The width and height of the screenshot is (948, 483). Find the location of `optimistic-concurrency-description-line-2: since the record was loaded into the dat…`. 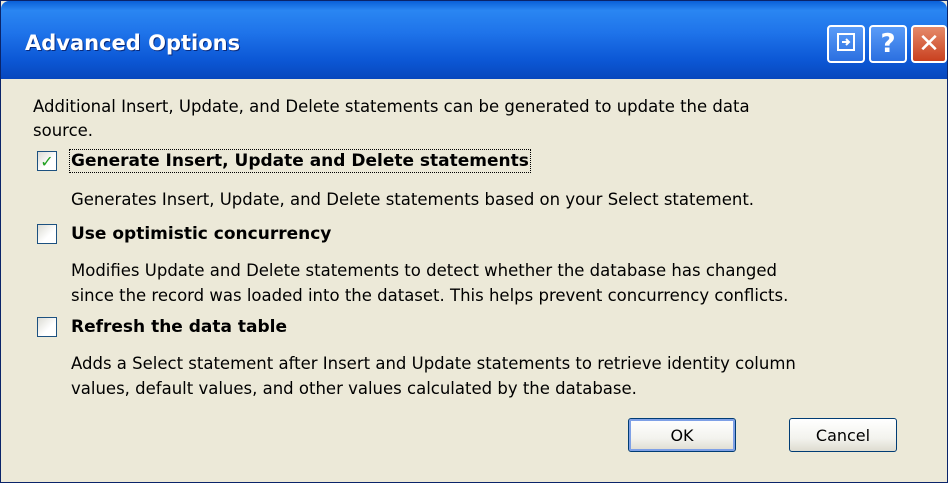

optimistic-concurrency-description-line-2: since the record was loaded into the dat… is located at coordinates (430, 295).